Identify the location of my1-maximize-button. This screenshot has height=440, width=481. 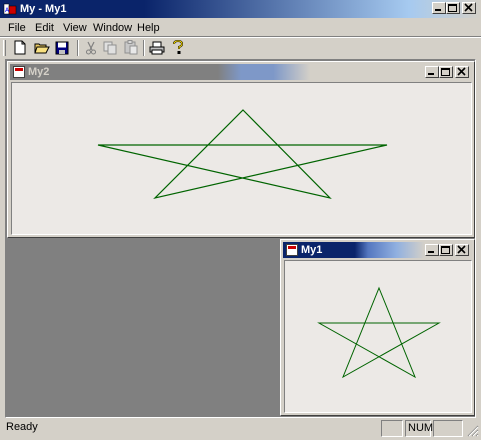
(446, 250).